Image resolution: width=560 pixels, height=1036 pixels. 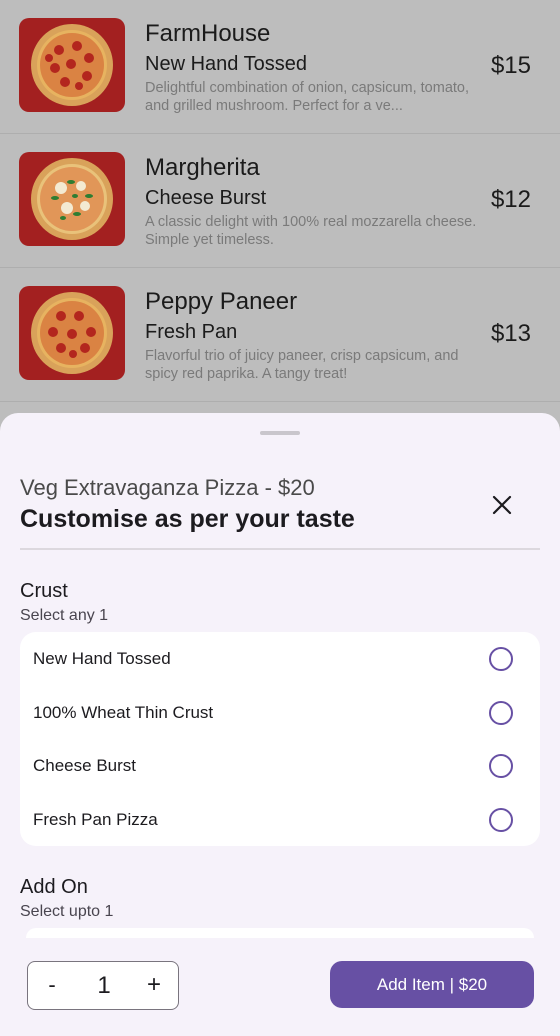 I want to click on crust-option-new-hand-tossed: New Hand Tossed, so click(x=280, y=658).